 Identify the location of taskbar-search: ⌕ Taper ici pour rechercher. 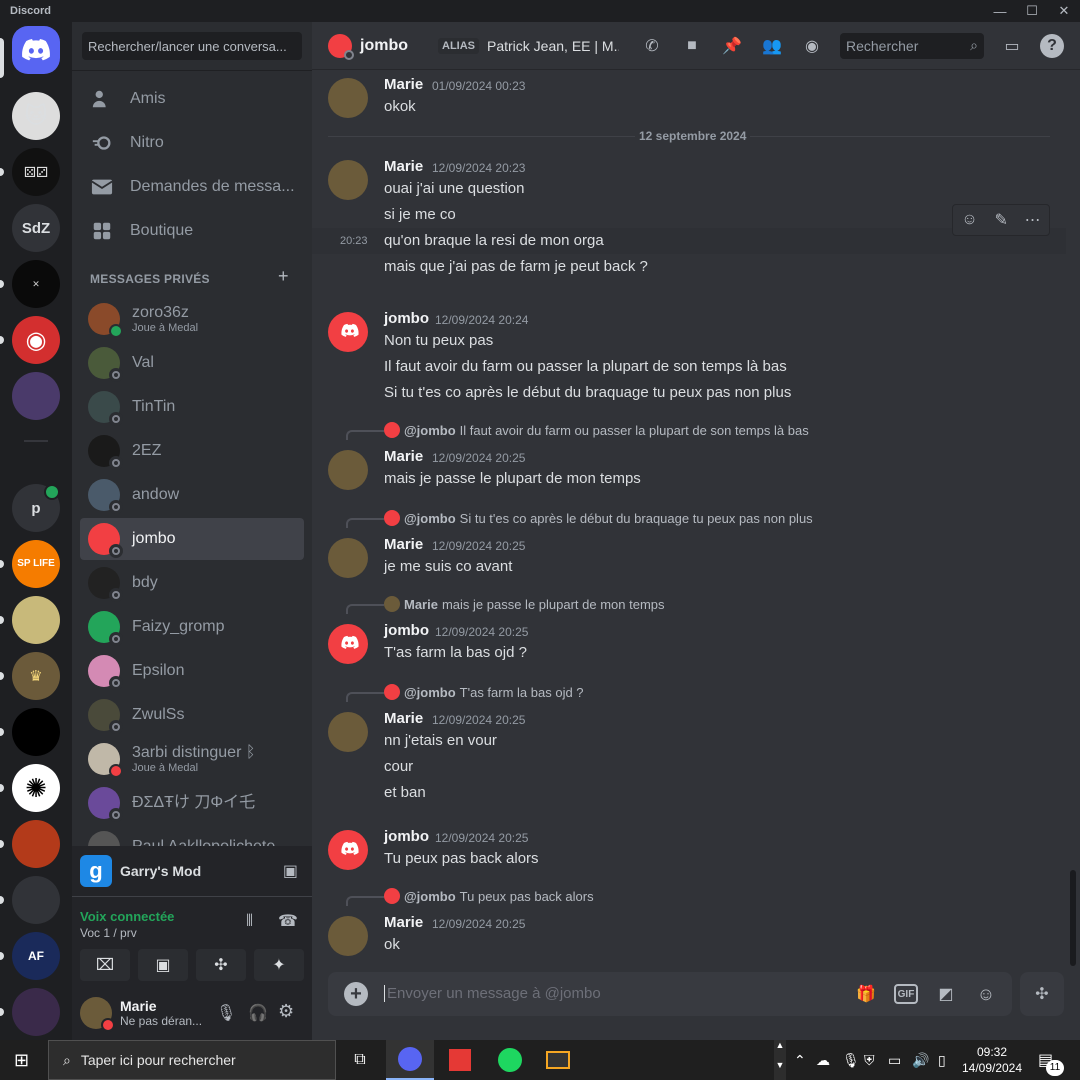
(192, 1060).